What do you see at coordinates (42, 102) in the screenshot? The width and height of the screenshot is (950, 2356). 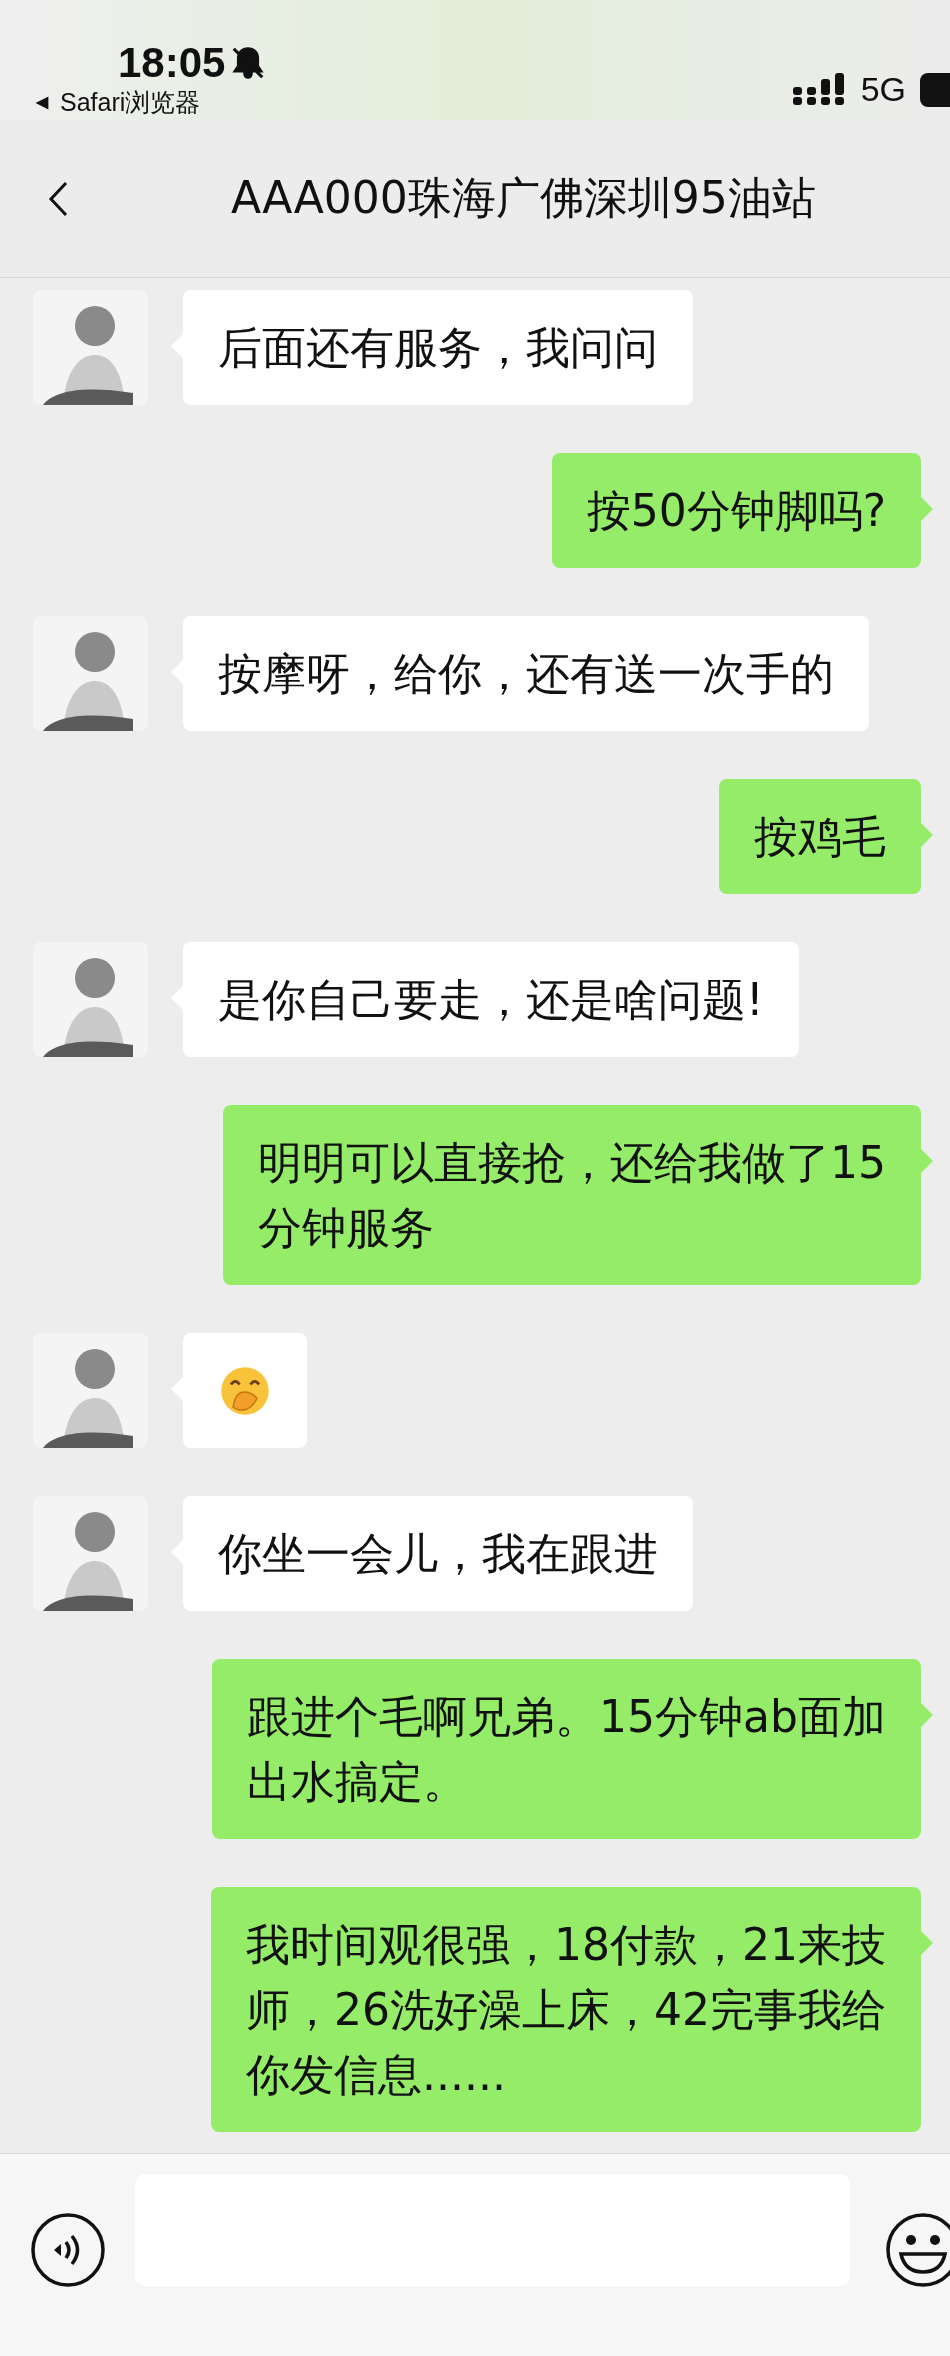 I see `back-arrow-icon` at bounding box center [42, 102].